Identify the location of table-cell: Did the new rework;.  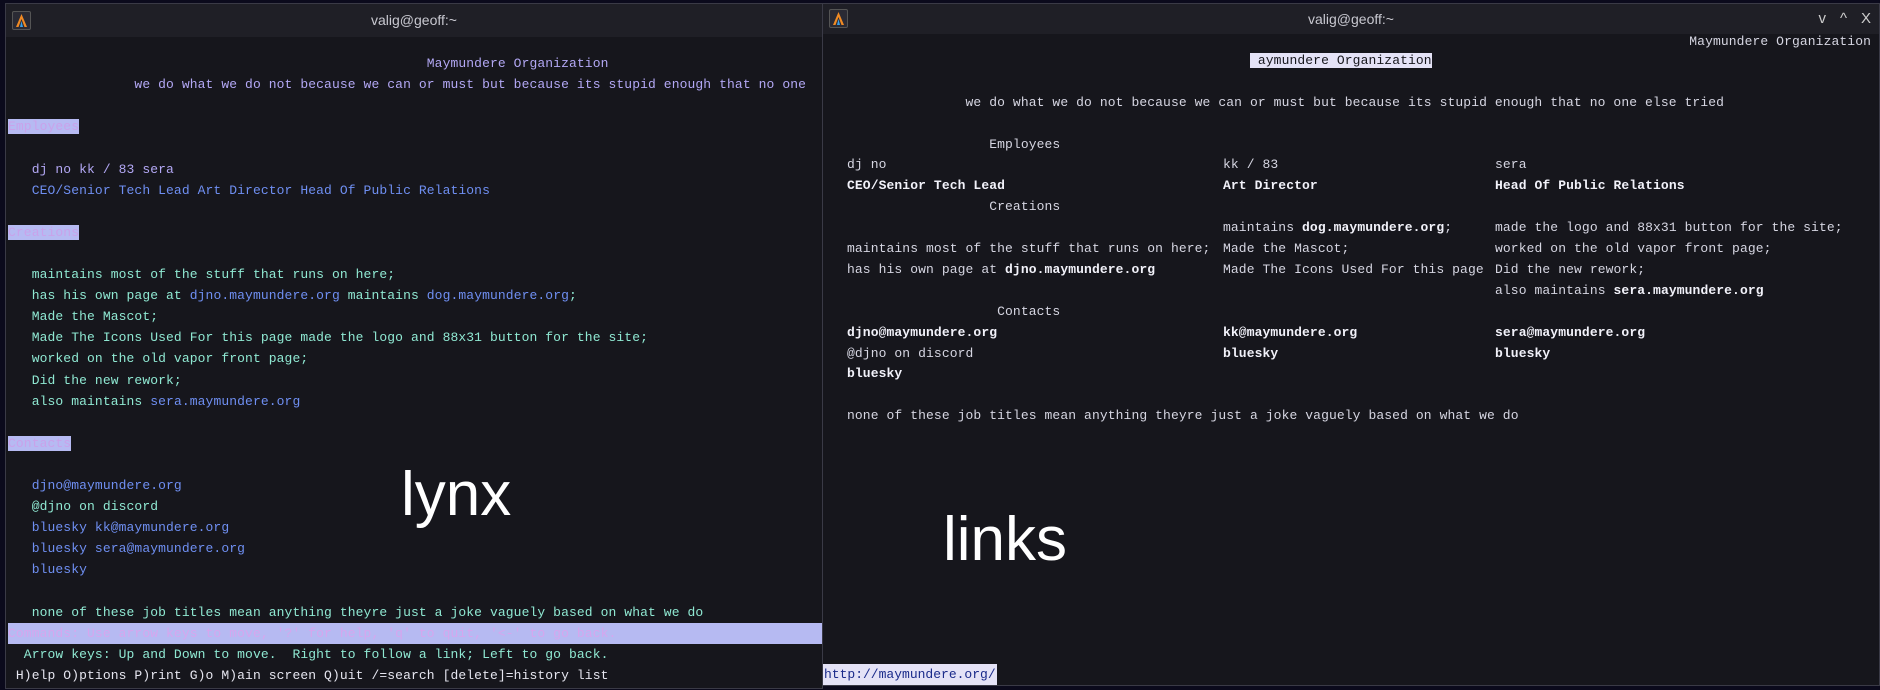
(1570, 269).